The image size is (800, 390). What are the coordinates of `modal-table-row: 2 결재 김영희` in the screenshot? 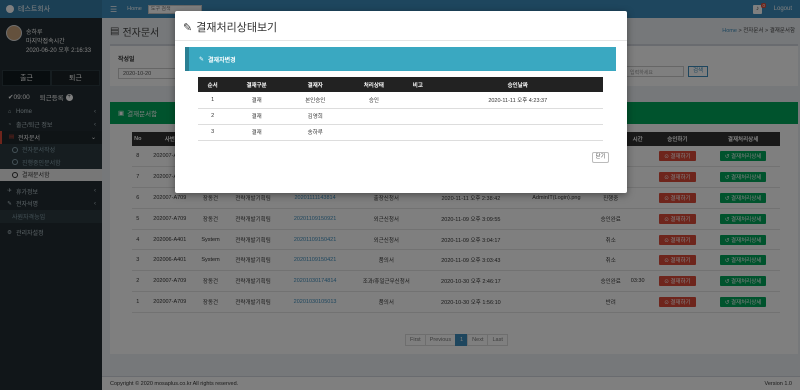 It's located at (400, 116).